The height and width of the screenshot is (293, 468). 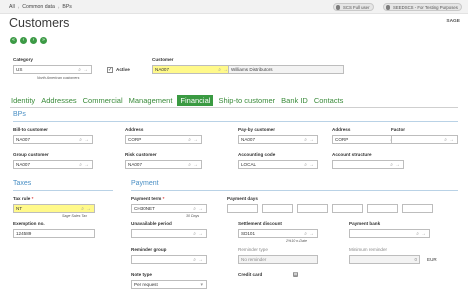 I want to click on folder-pill: SEEDSCS - For Testing Purposes, so click(x=422, y=7).